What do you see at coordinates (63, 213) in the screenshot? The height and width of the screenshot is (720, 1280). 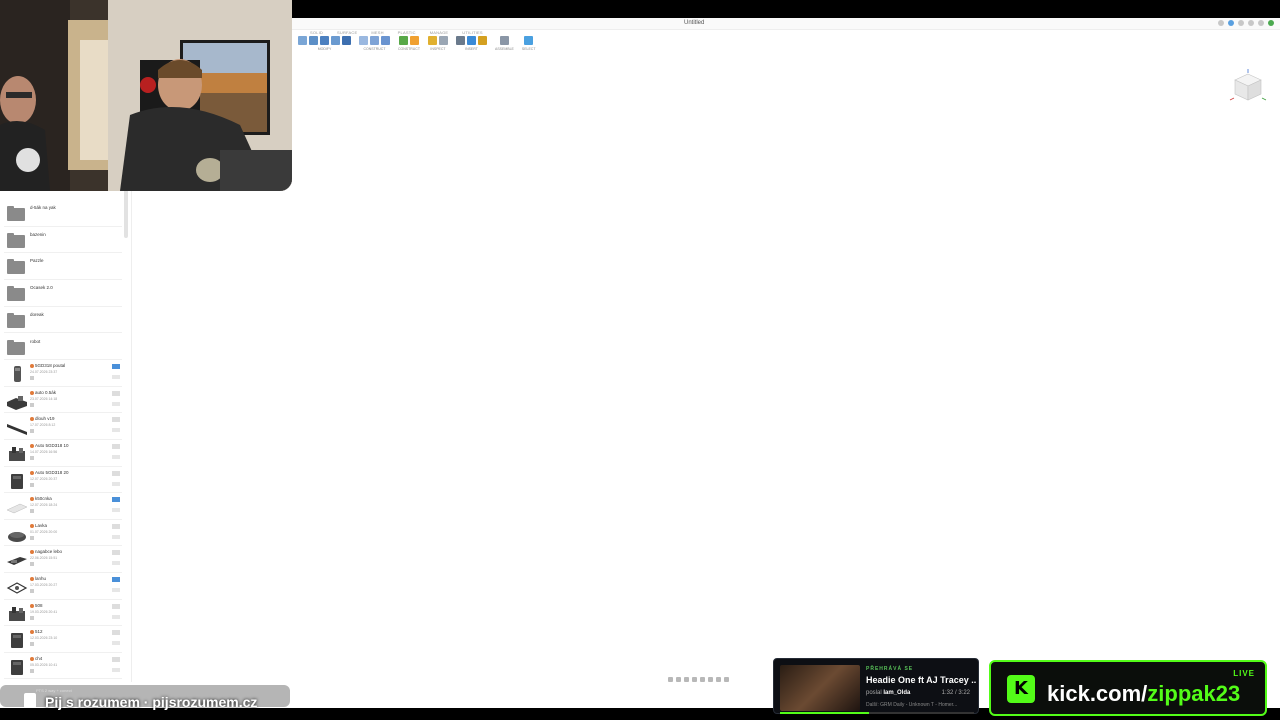 I see `folder-item: d-5ák na yak` at bounding box center [63, 213].